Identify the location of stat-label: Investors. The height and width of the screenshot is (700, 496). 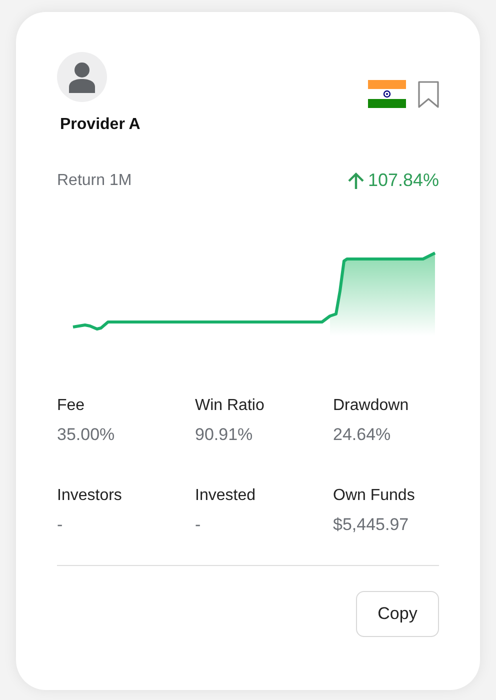
(90, 496).